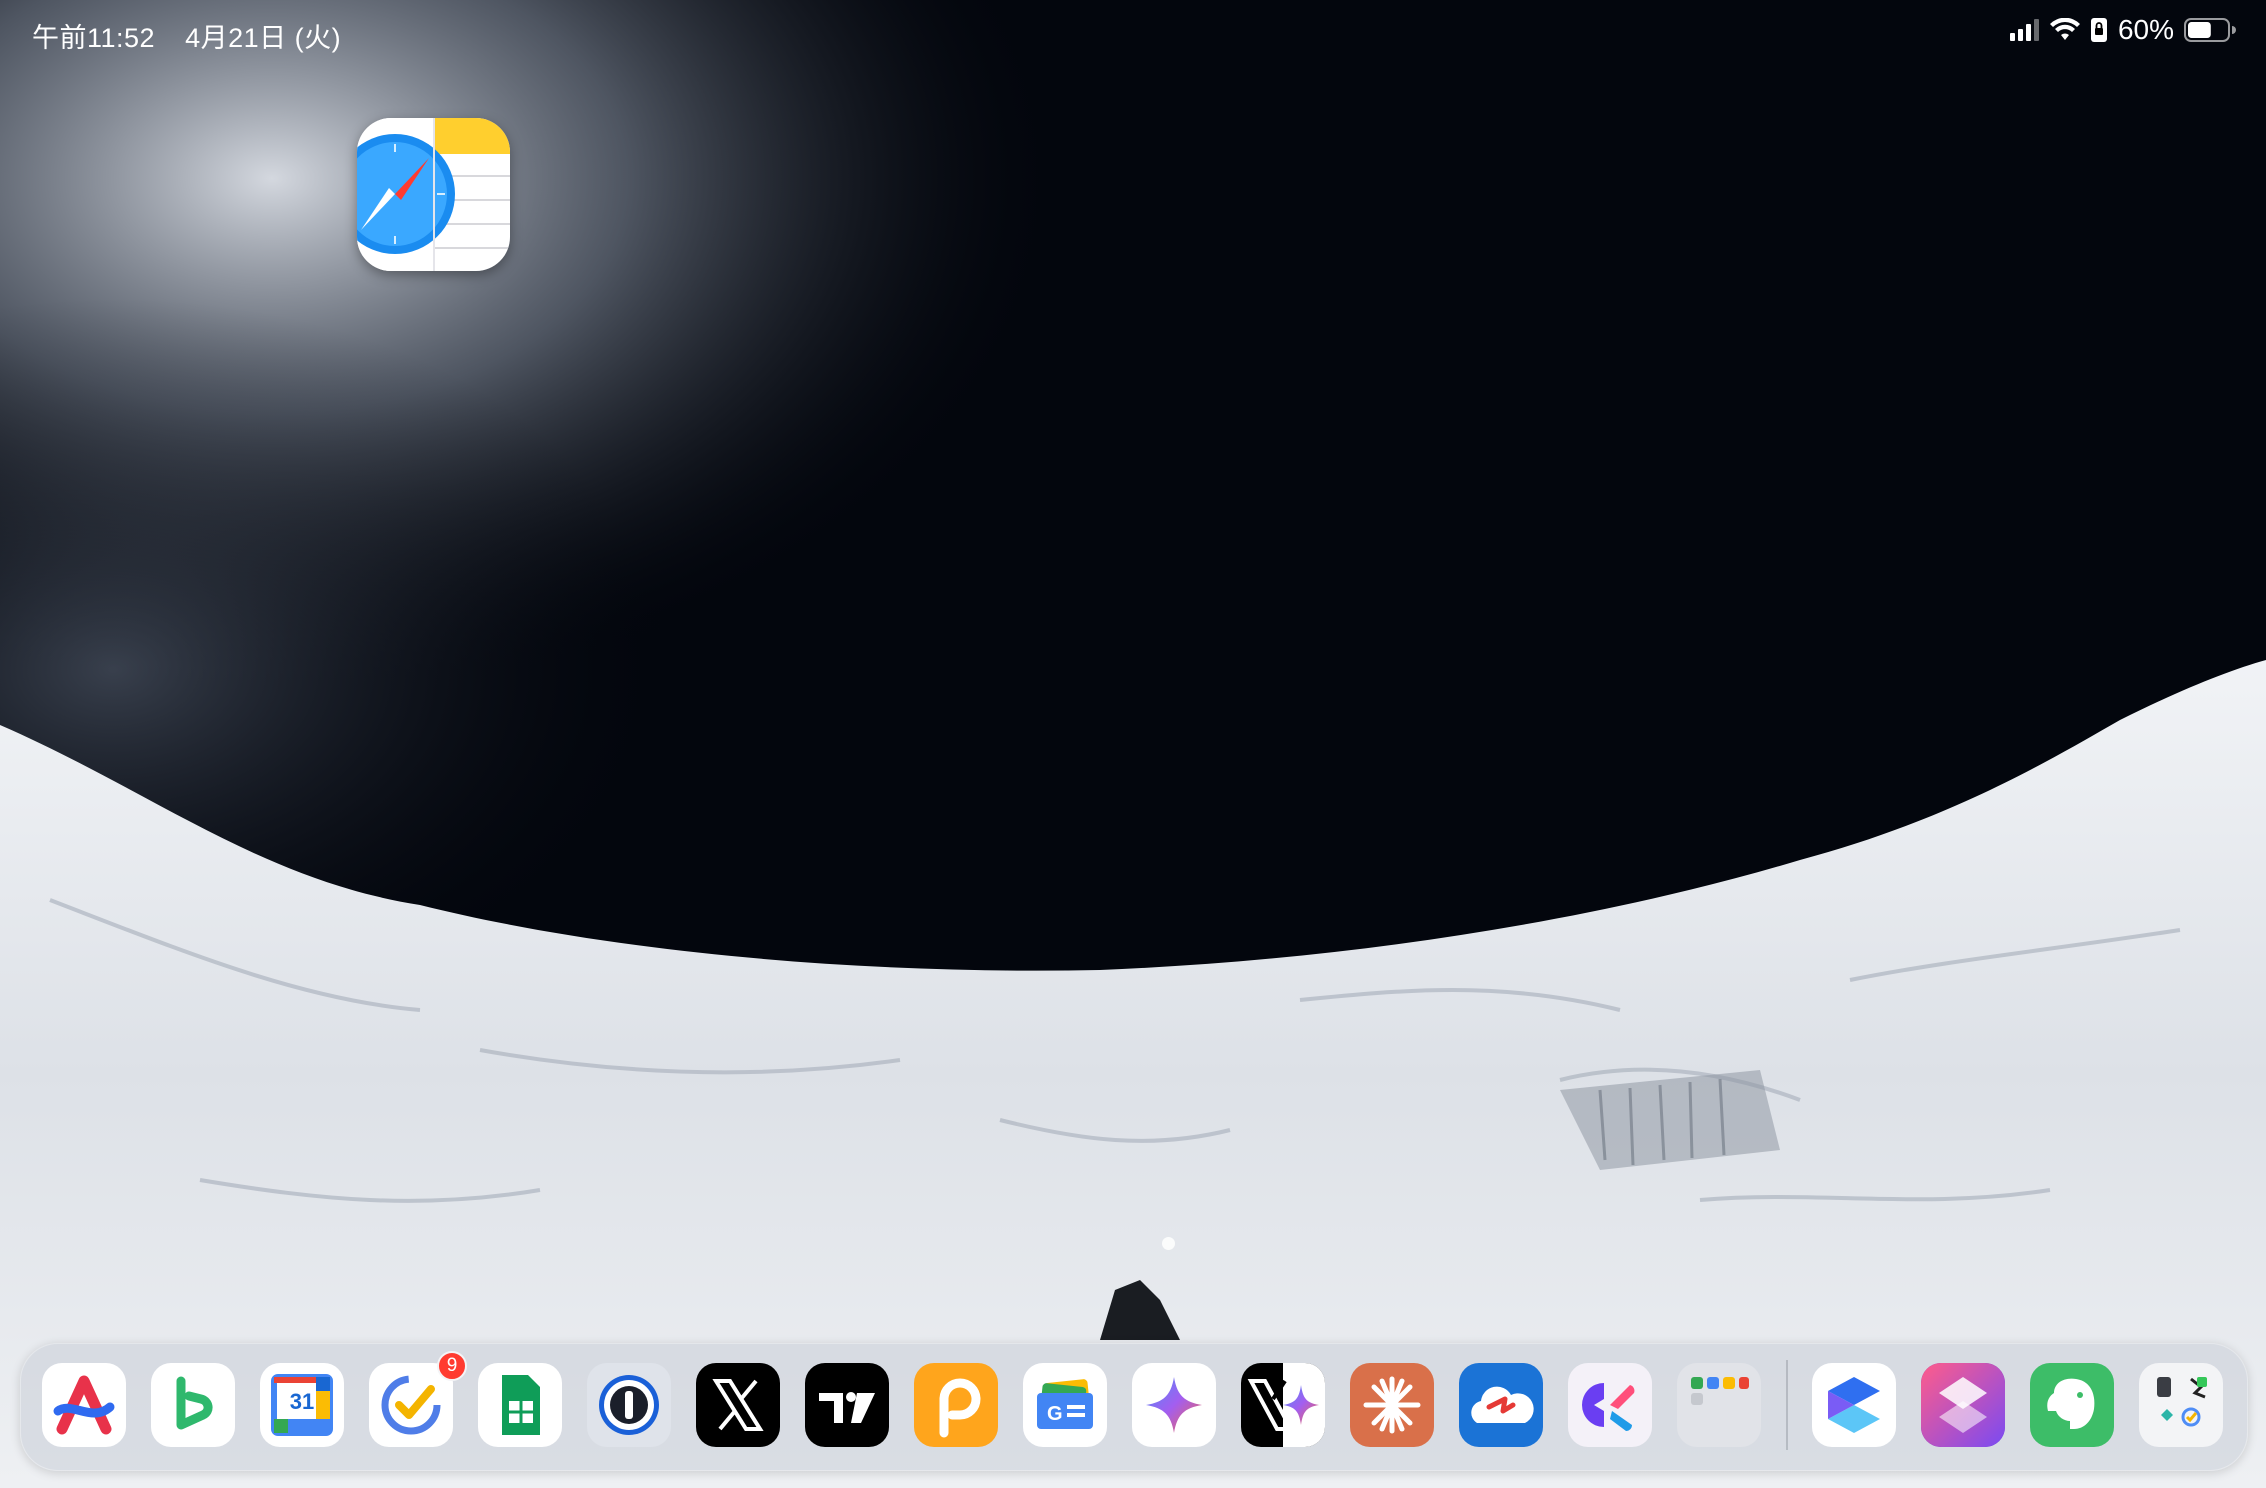  What do you see at coordinates (263, 38) in the screenshot?
I see `status-date: 4月21日 (火)` at bounding box center [263, 38].